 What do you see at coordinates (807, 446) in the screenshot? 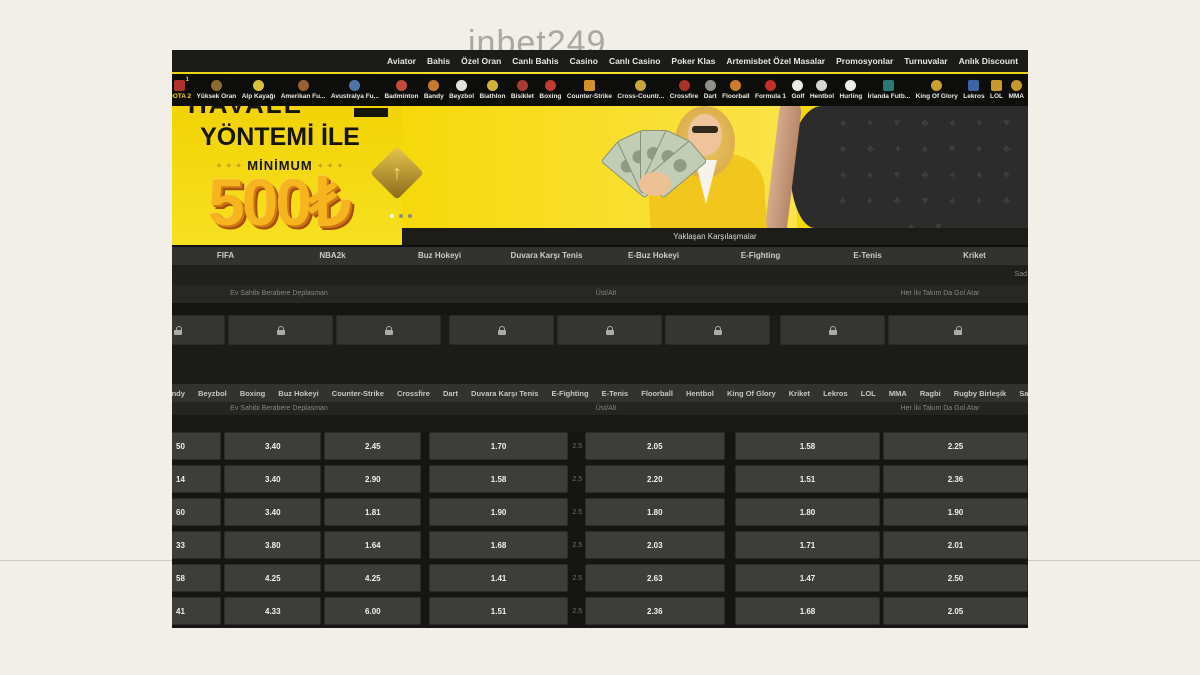
I see `odds-cell-btts-yes: 1.58` at bounding box center [807, 446].